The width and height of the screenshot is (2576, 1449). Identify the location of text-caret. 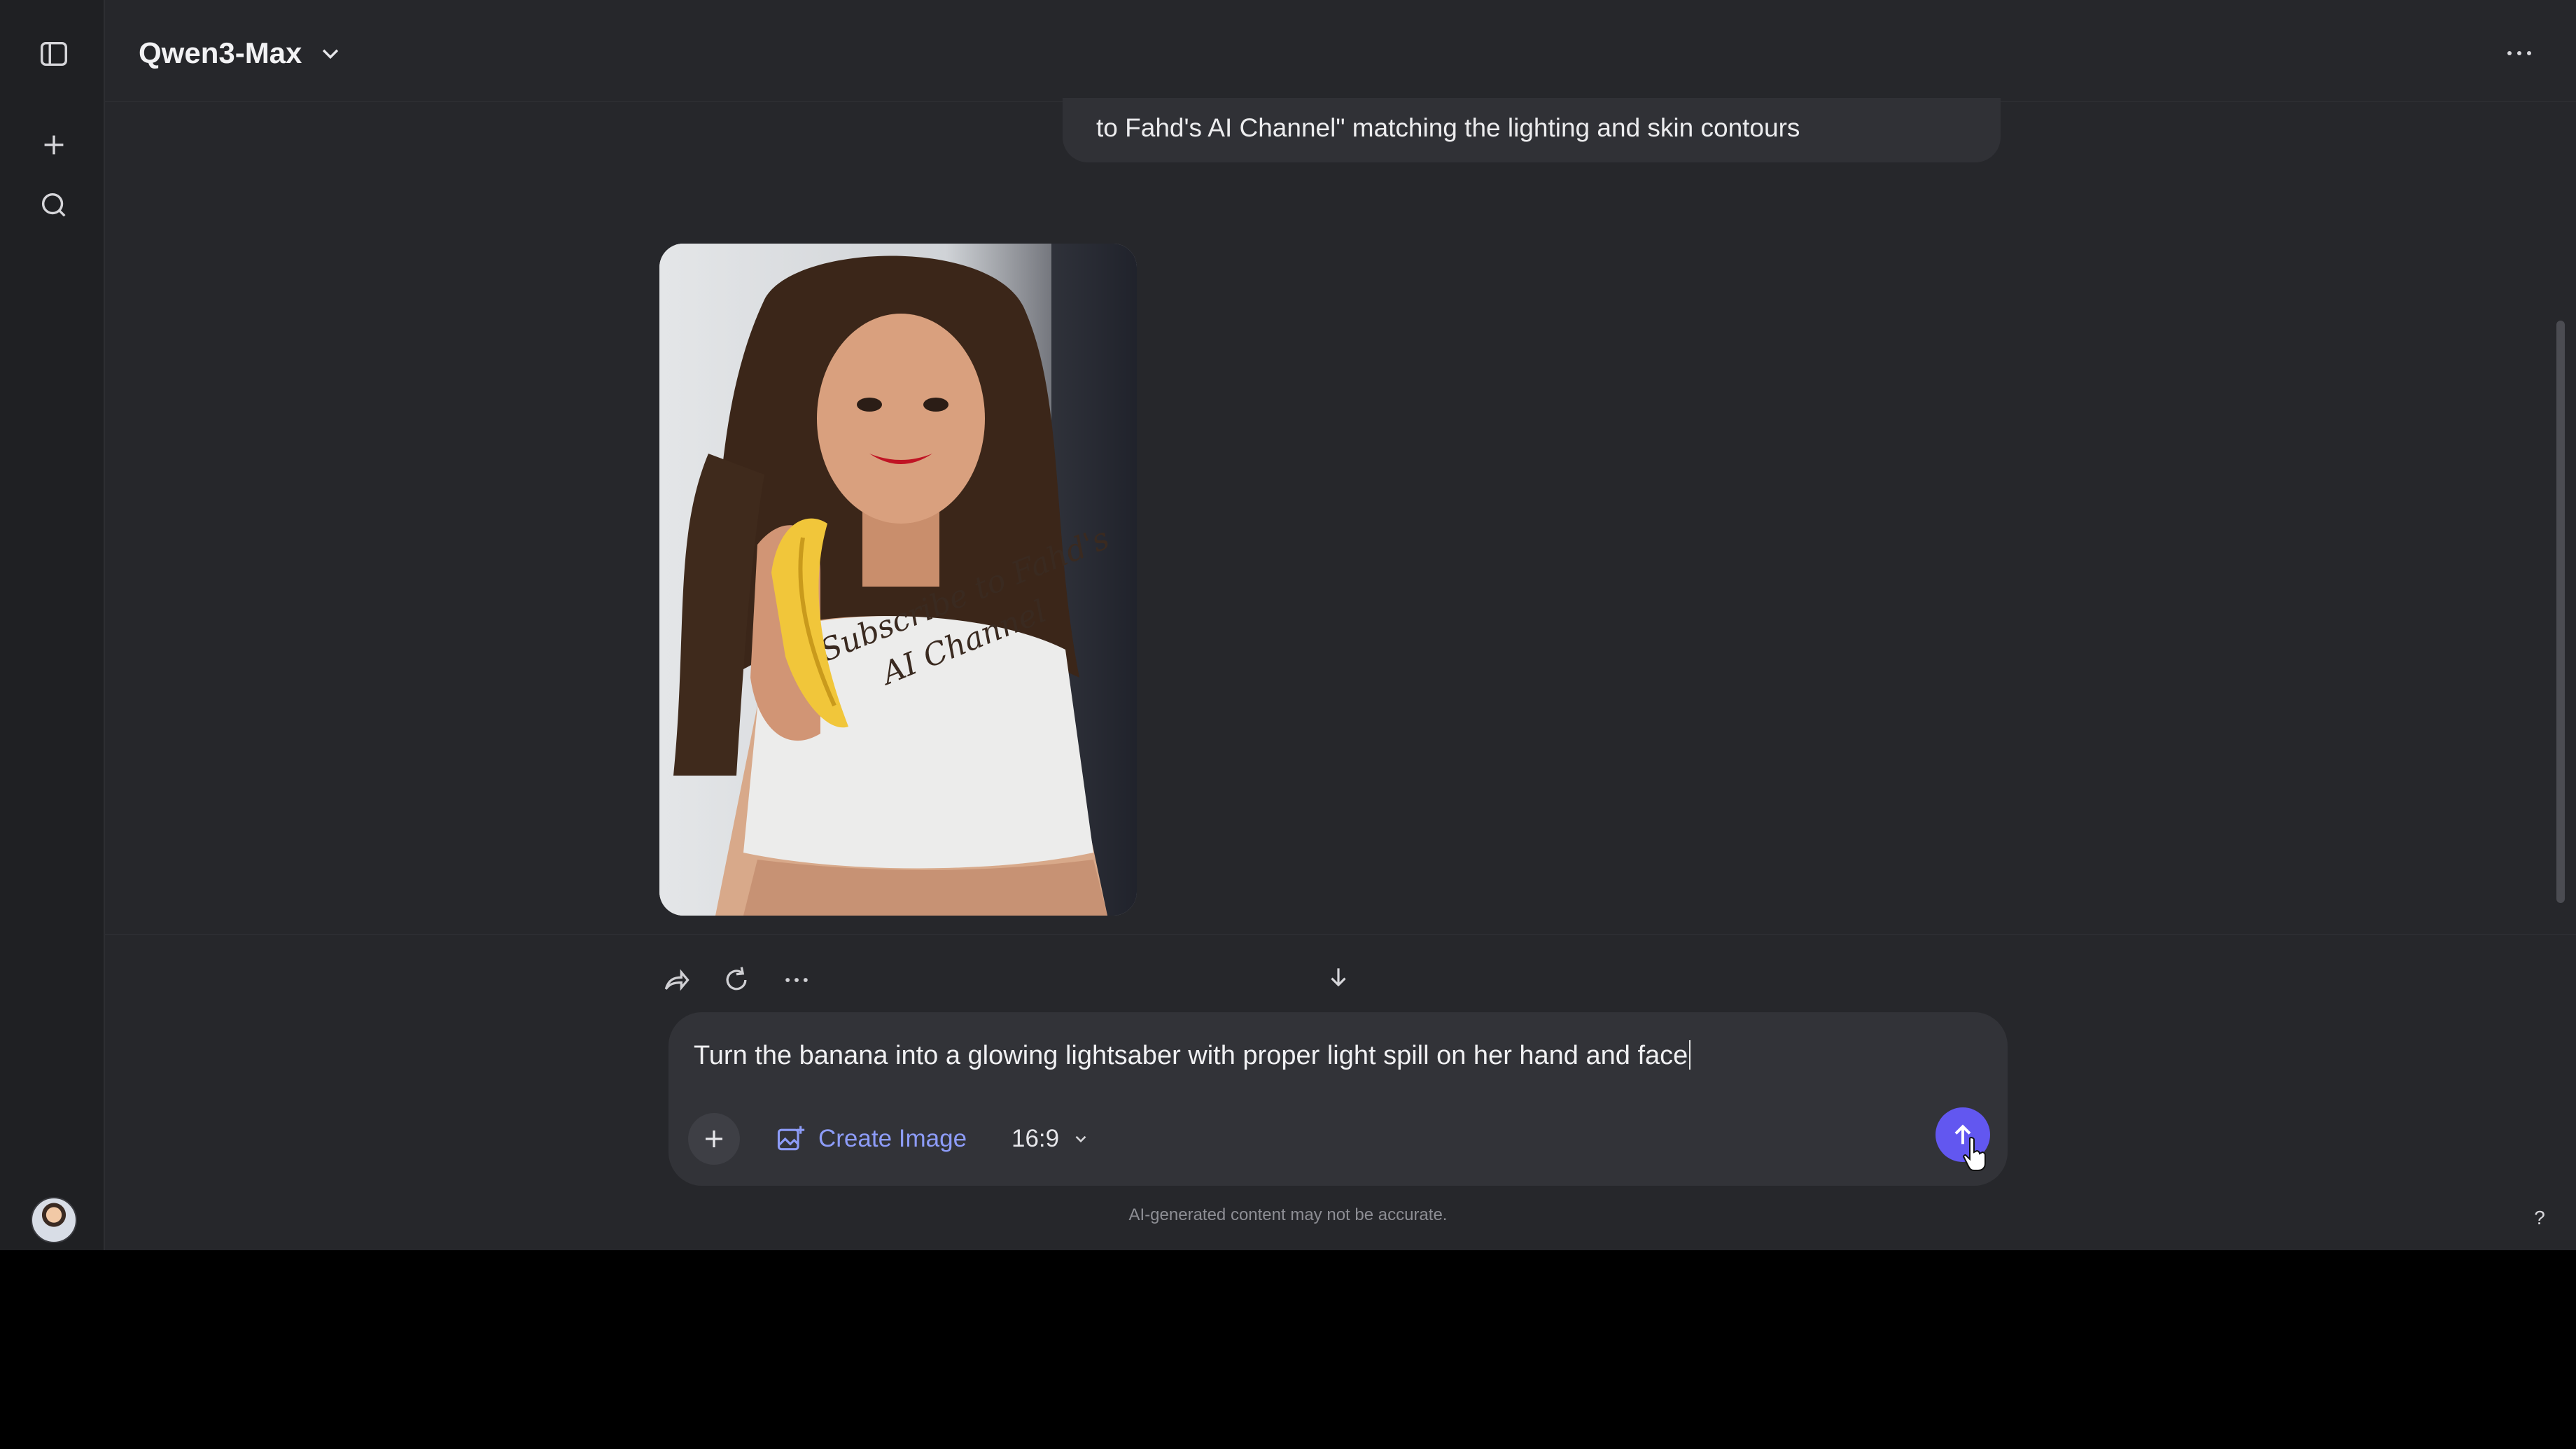
(1690, 1055).